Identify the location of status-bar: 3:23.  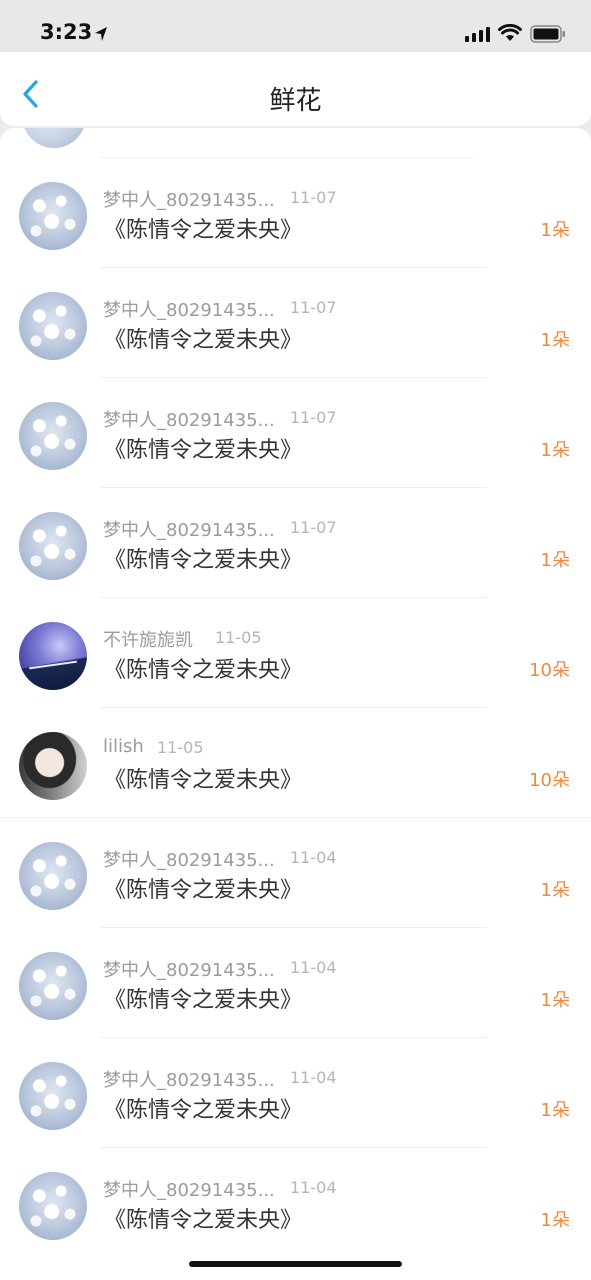
(295, 26).